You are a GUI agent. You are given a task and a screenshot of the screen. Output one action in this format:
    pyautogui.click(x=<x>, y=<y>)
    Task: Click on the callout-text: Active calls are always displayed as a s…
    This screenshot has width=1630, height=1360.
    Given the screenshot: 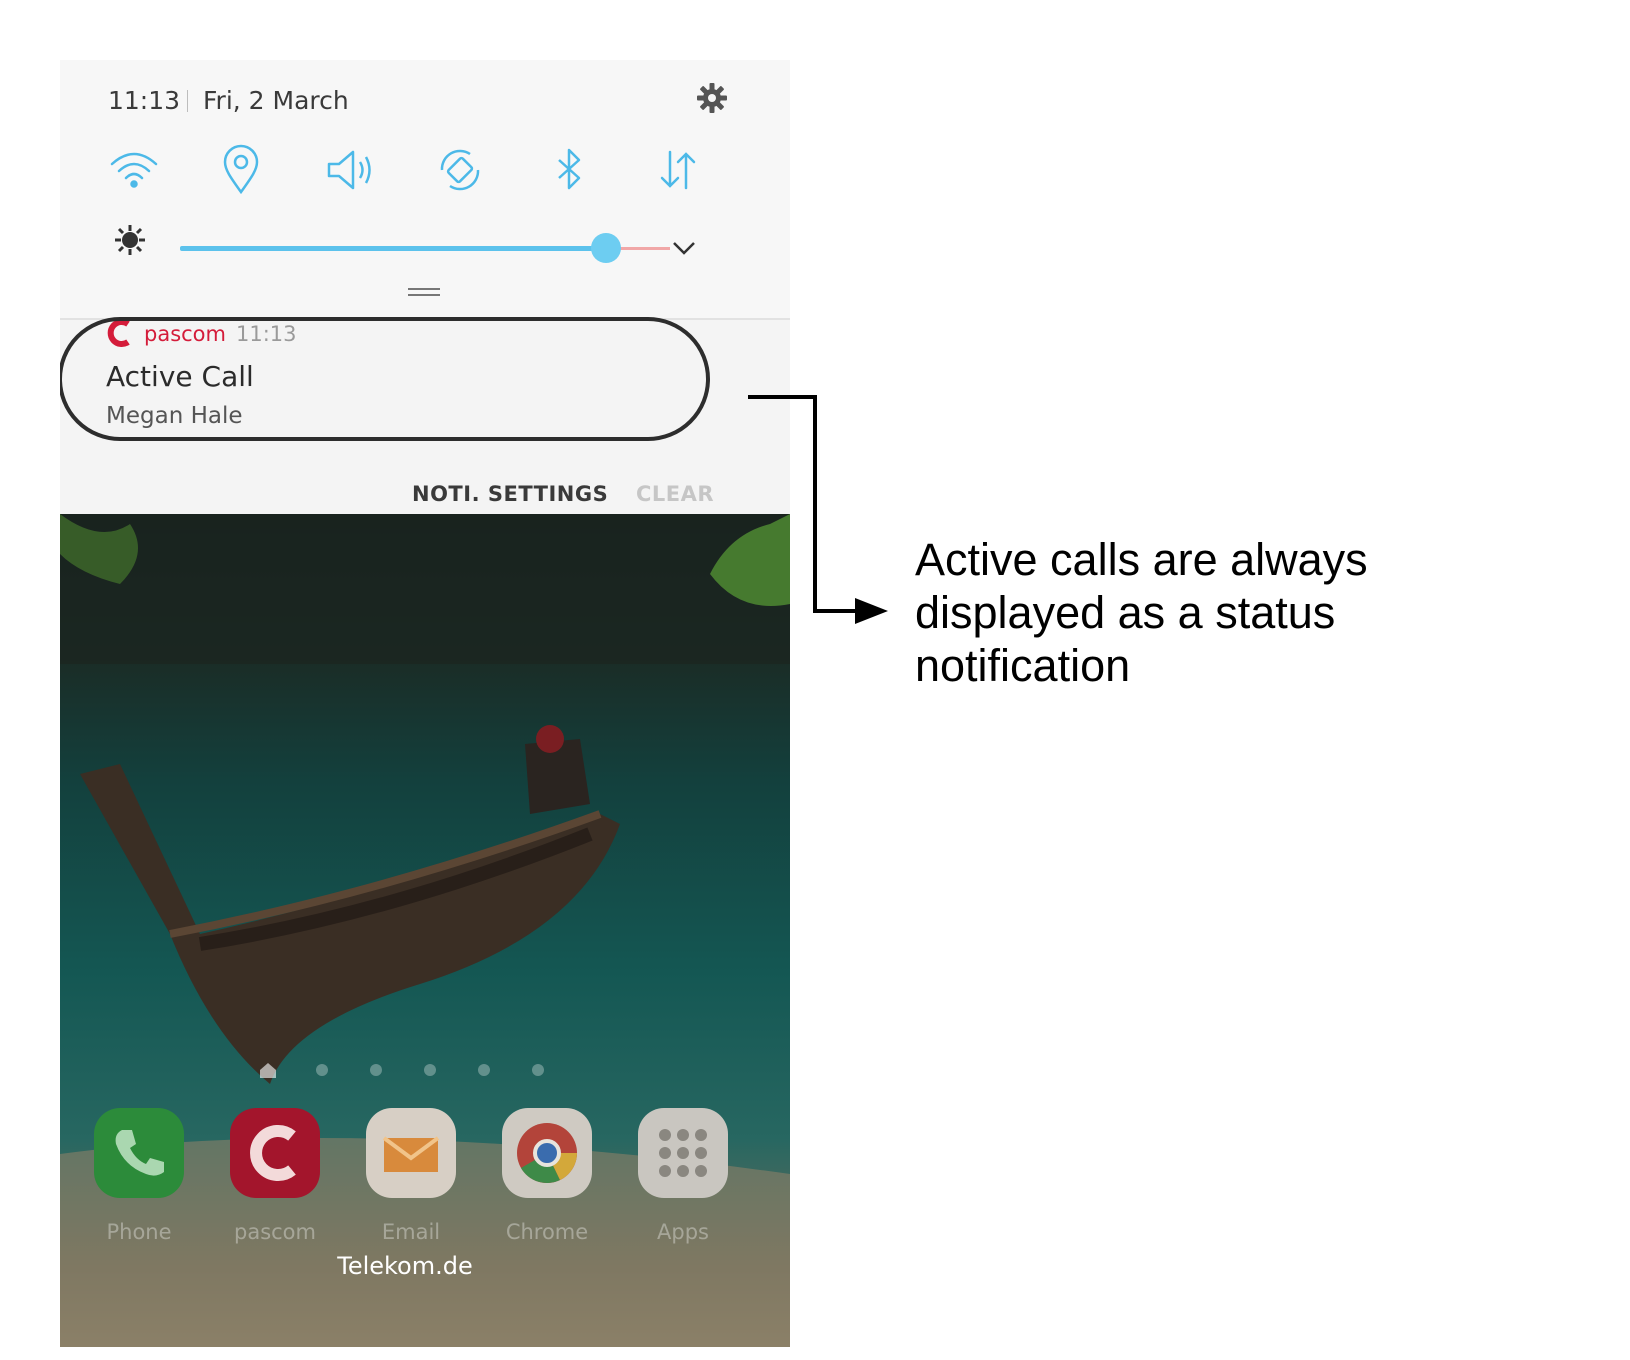 What is the action you would take?
    pyautogui.click(x=1141, y=612)
    